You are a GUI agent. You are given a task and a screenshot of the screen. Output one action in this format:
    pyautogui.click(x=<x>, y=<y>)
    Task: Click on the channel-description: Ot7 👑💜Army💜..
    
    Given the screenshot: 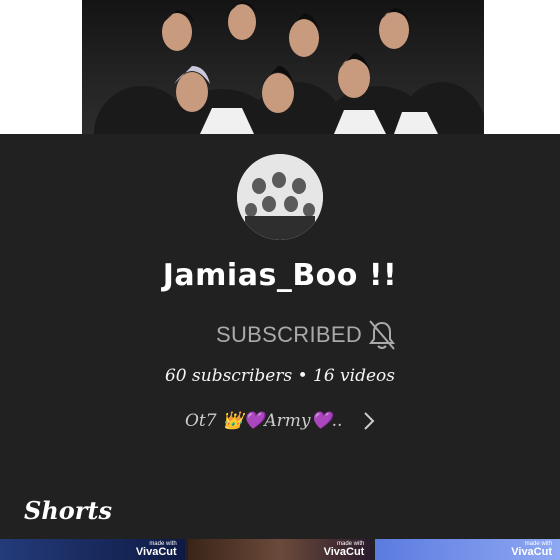 What is the action you would take?
    pyautogui.click(x=280, y=421)
    